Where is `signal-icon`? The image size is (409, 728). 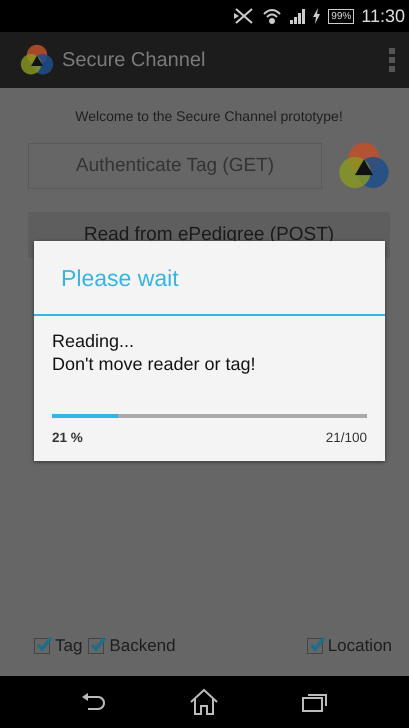
signal-icon is located at coordinates (297, 16).